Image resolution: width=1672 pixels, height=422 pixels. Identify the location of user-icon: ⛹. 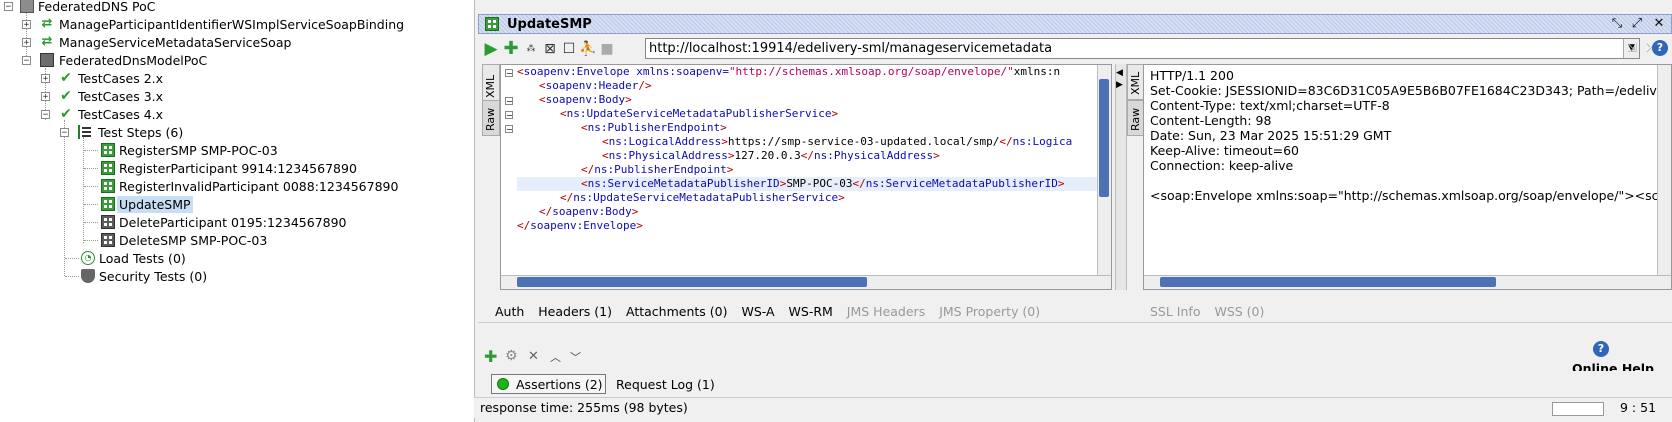
(588, 49).